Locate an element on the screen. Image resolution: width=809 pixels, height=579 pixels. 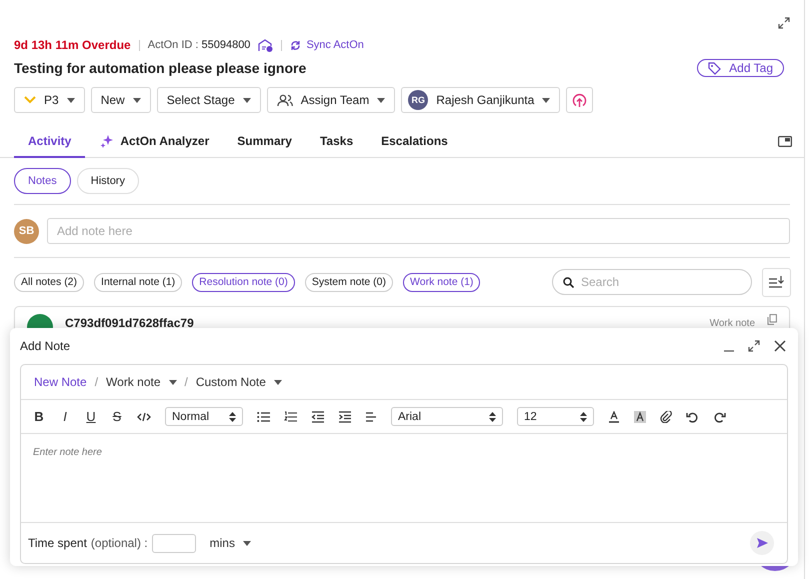
sort-icon is located at coordinates (776, 282).